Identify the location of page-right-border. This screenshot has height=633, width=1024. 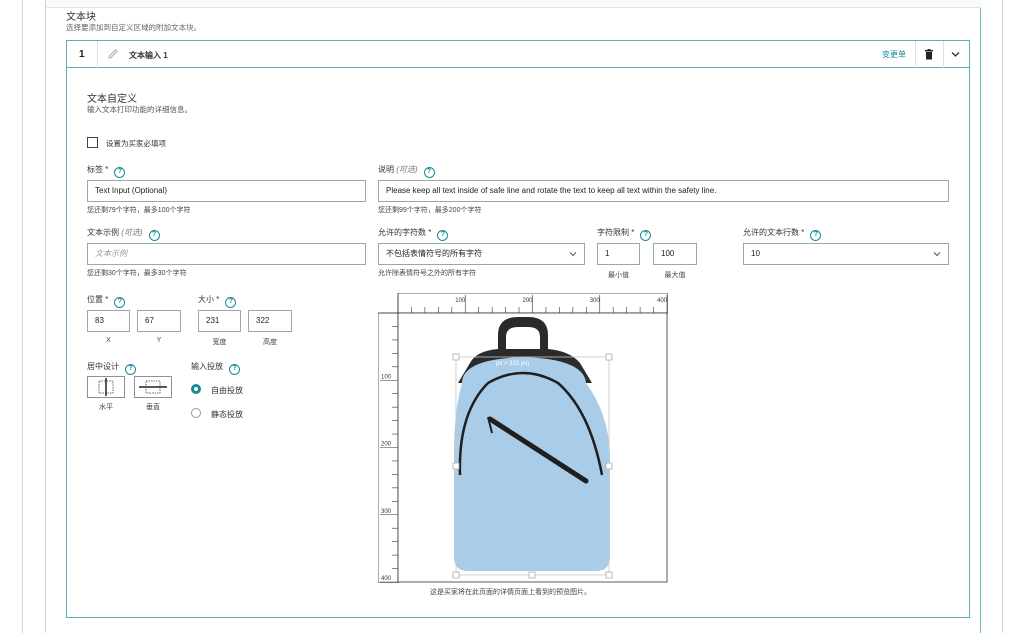
(1002, 316).